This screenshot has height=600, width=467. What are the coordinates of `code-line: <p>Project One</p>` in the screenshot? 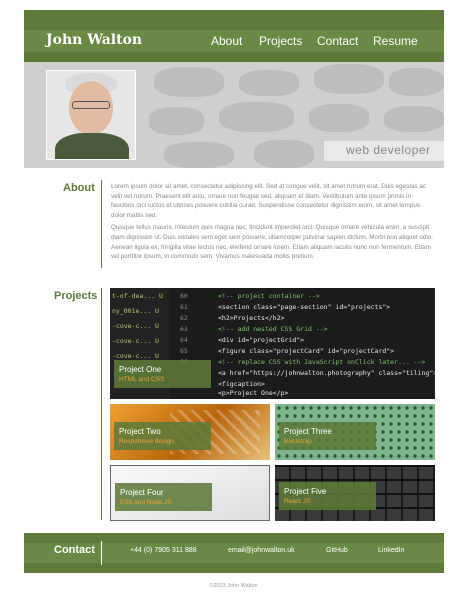 It's located at (253, 393).